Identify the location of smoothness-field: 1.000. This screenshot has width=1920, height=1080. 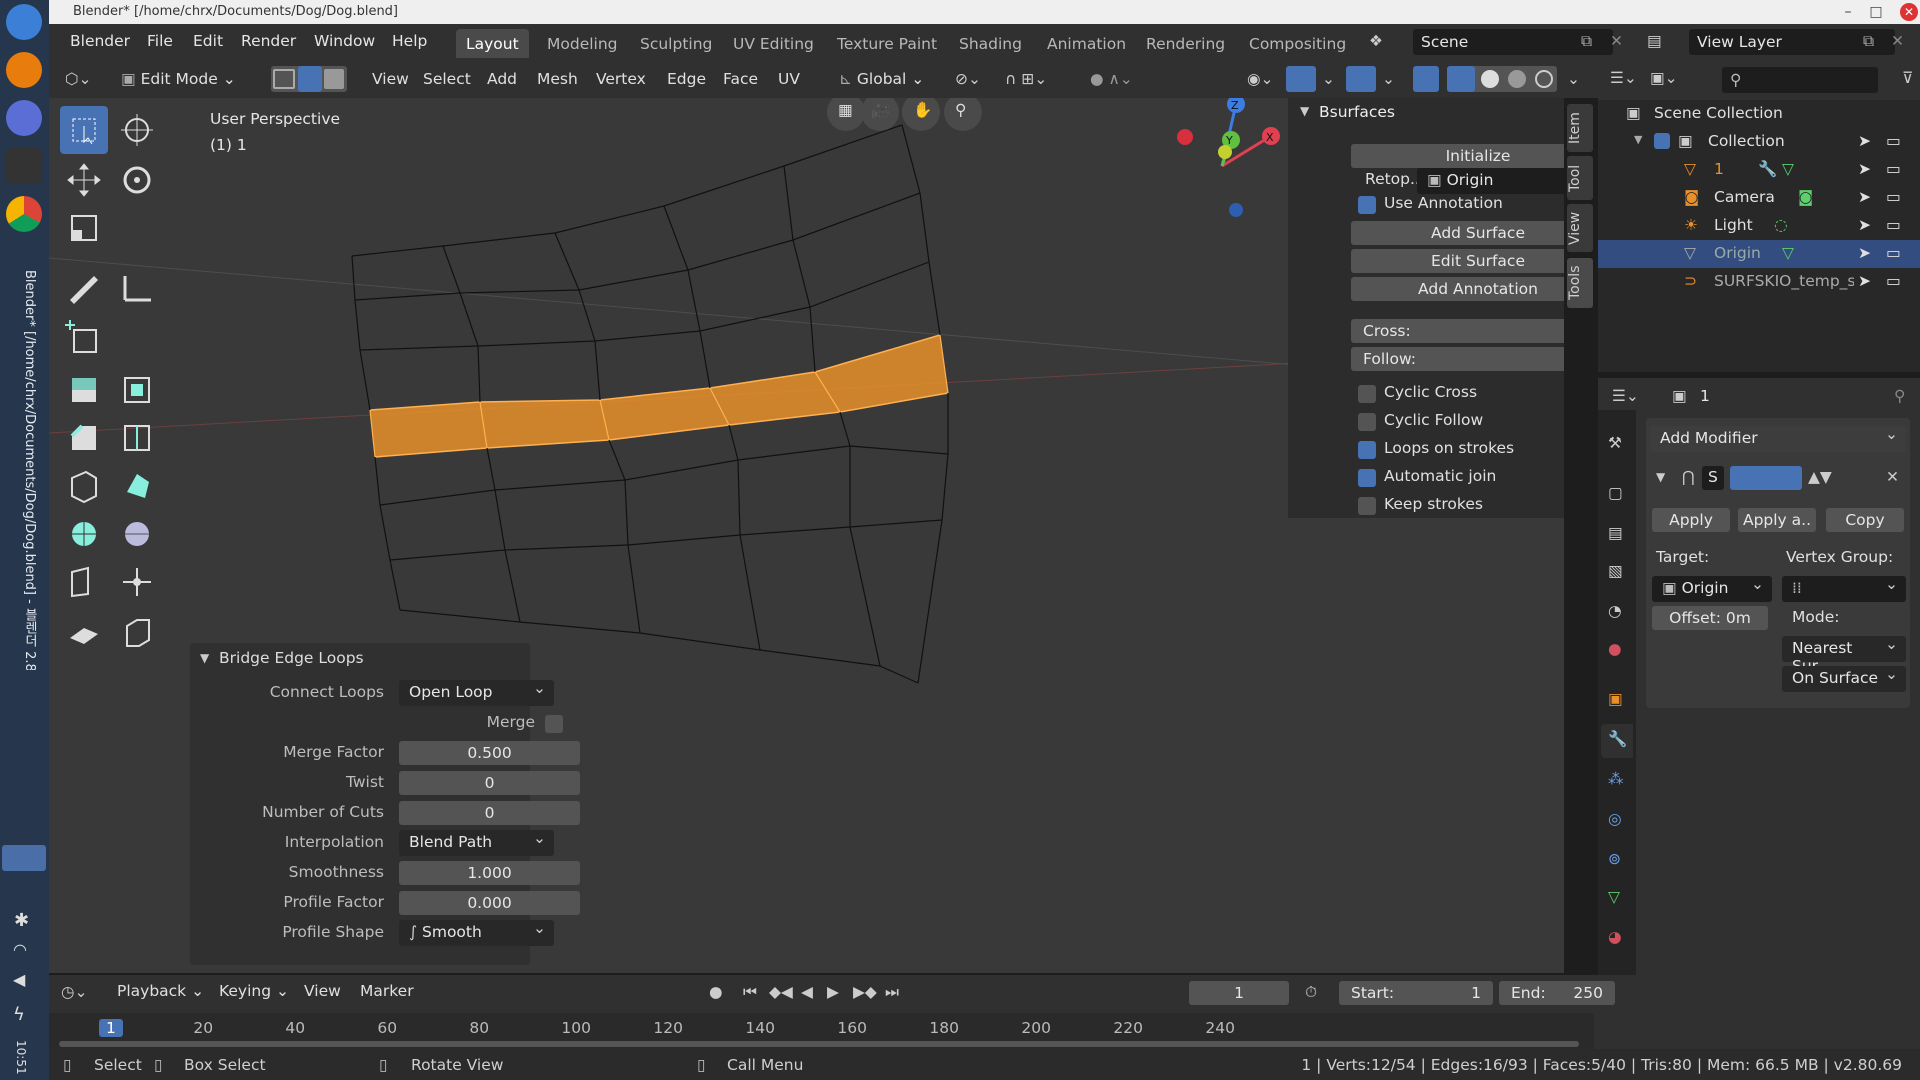
(489, 873).